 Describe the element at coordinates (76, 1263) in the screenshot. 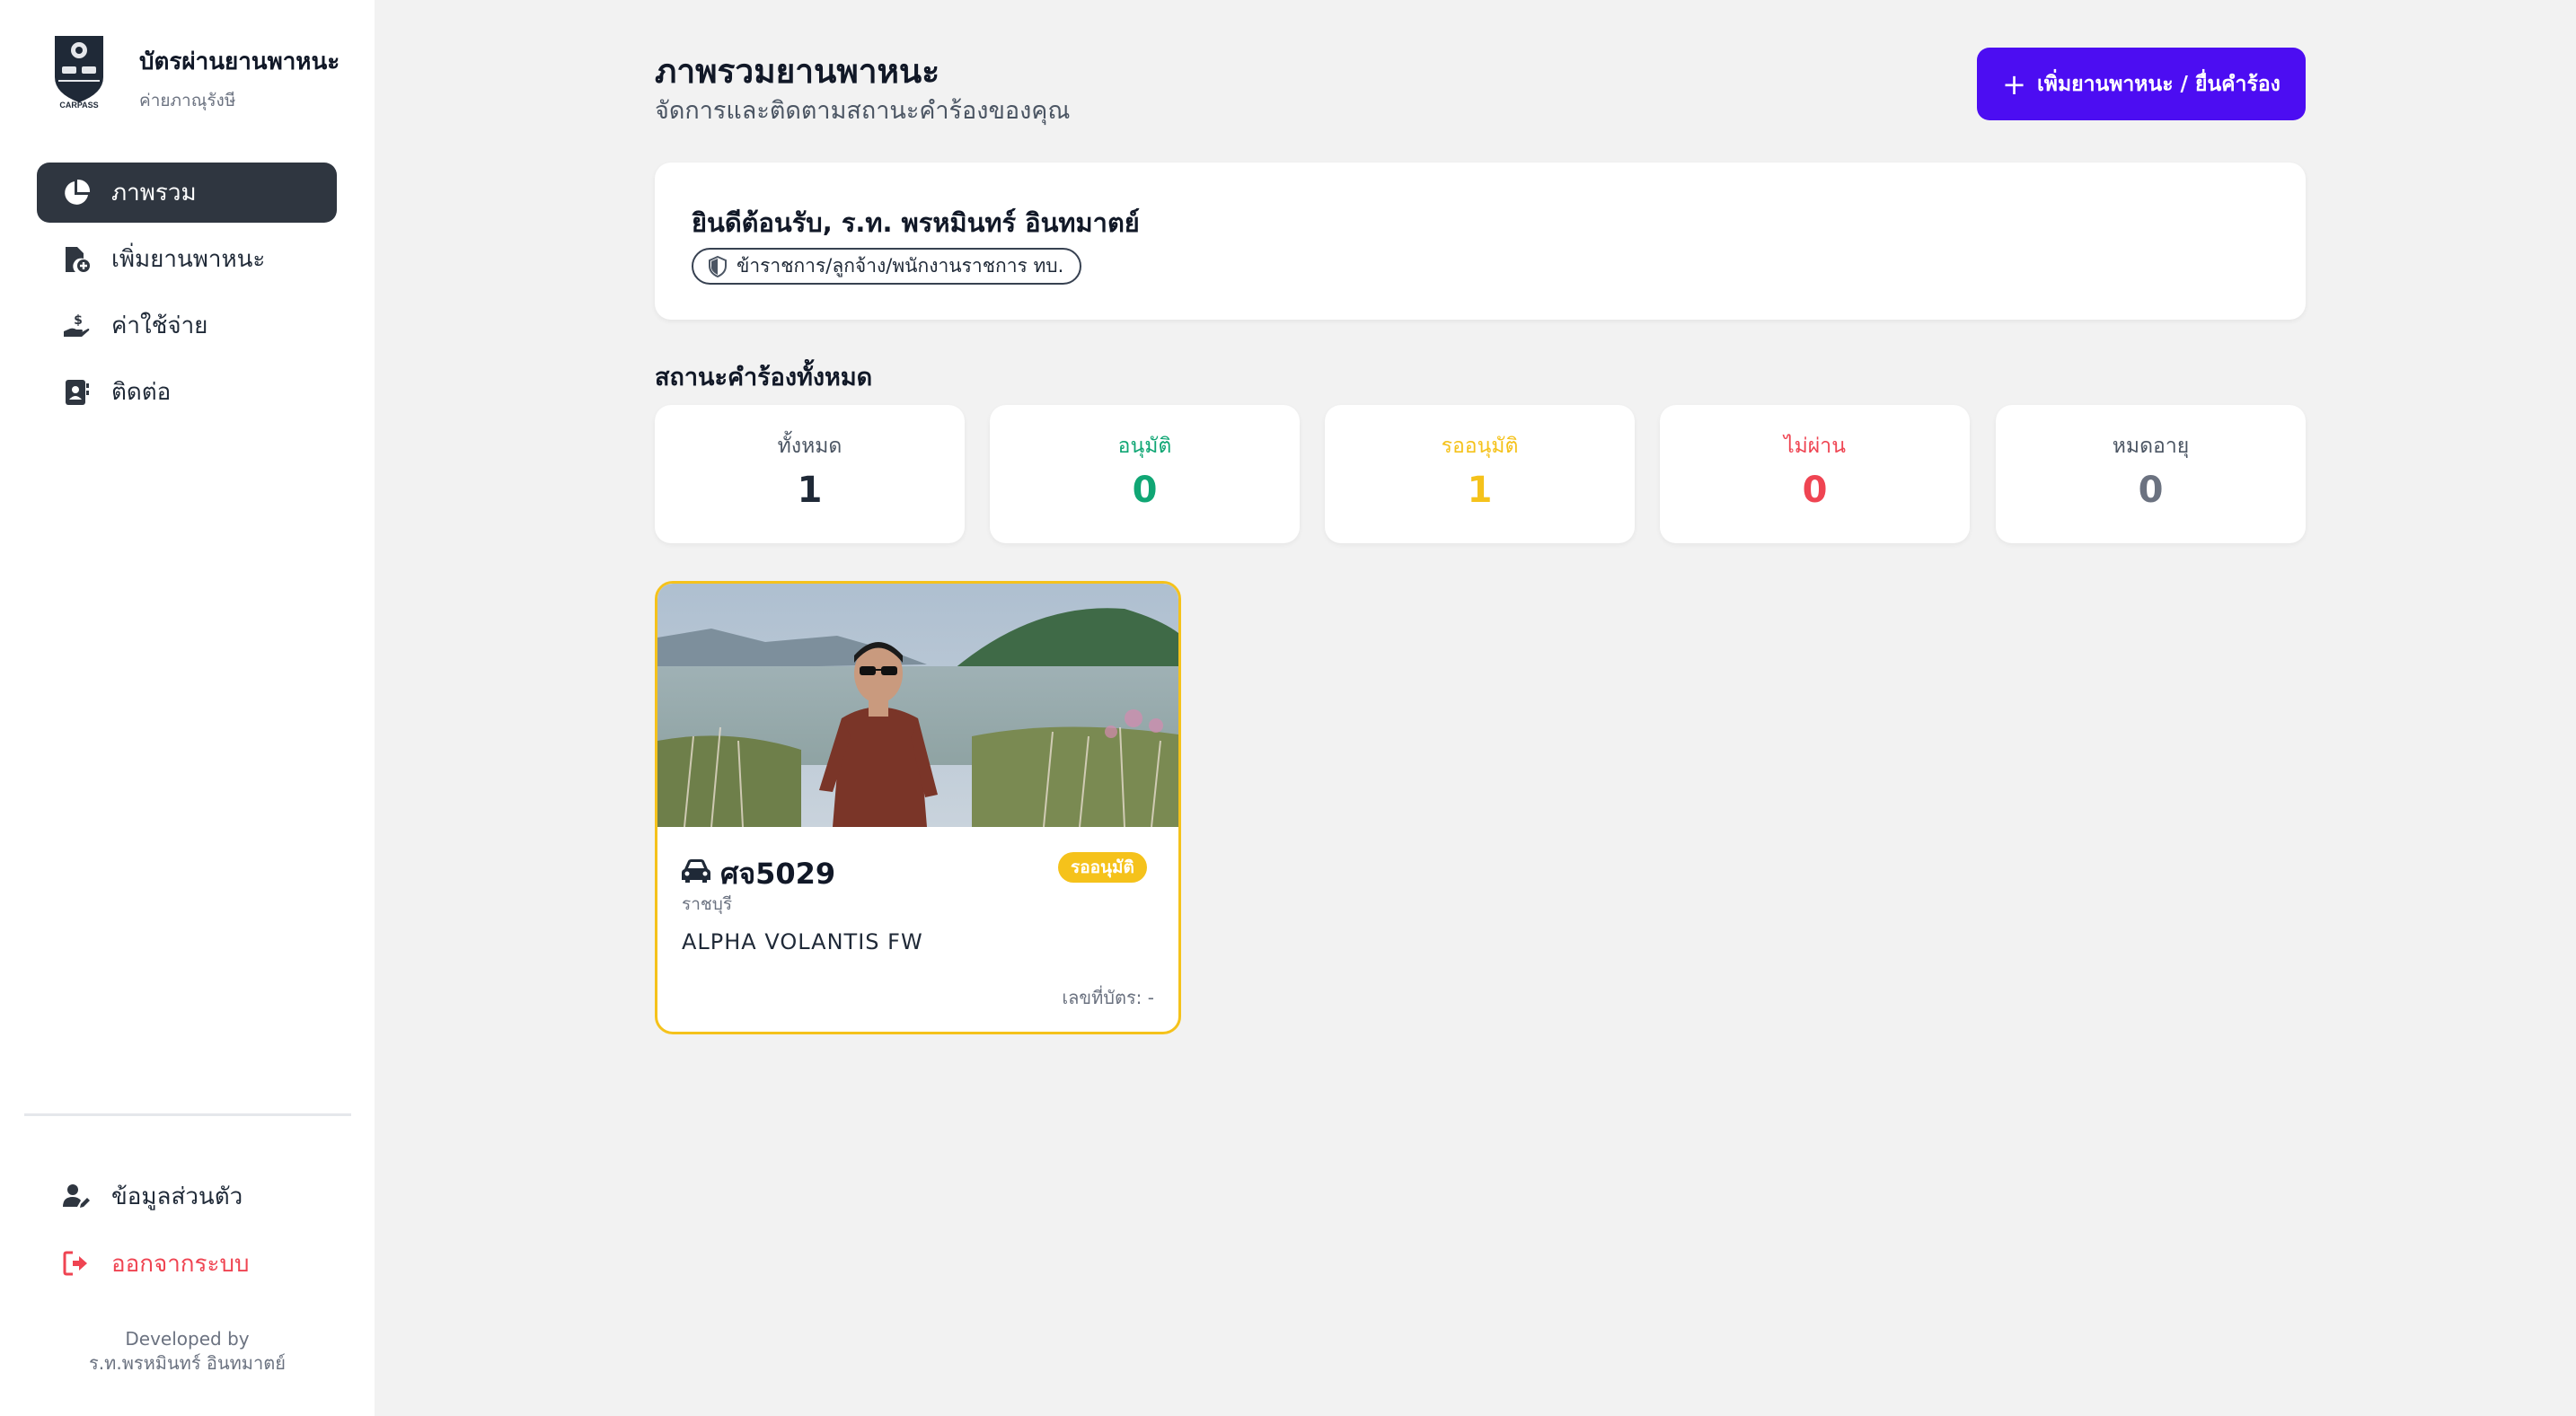

I see `logout-icon` at that location.